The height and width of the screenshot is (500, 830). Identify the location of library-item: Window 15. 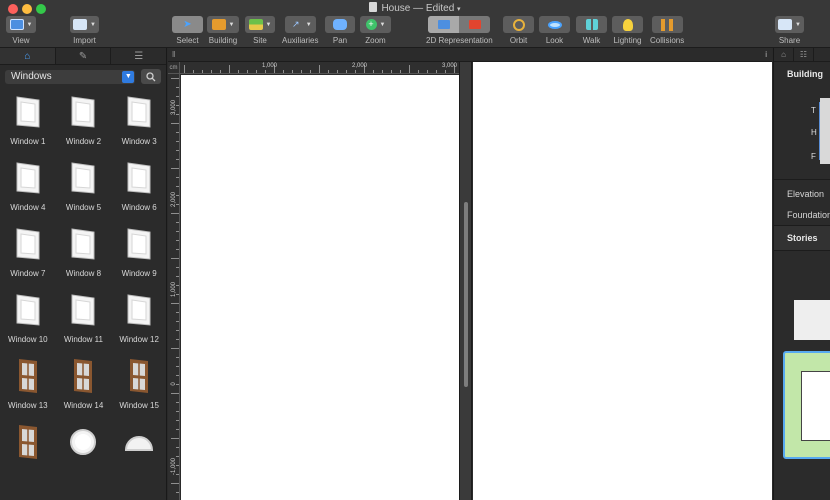
(139, 383).